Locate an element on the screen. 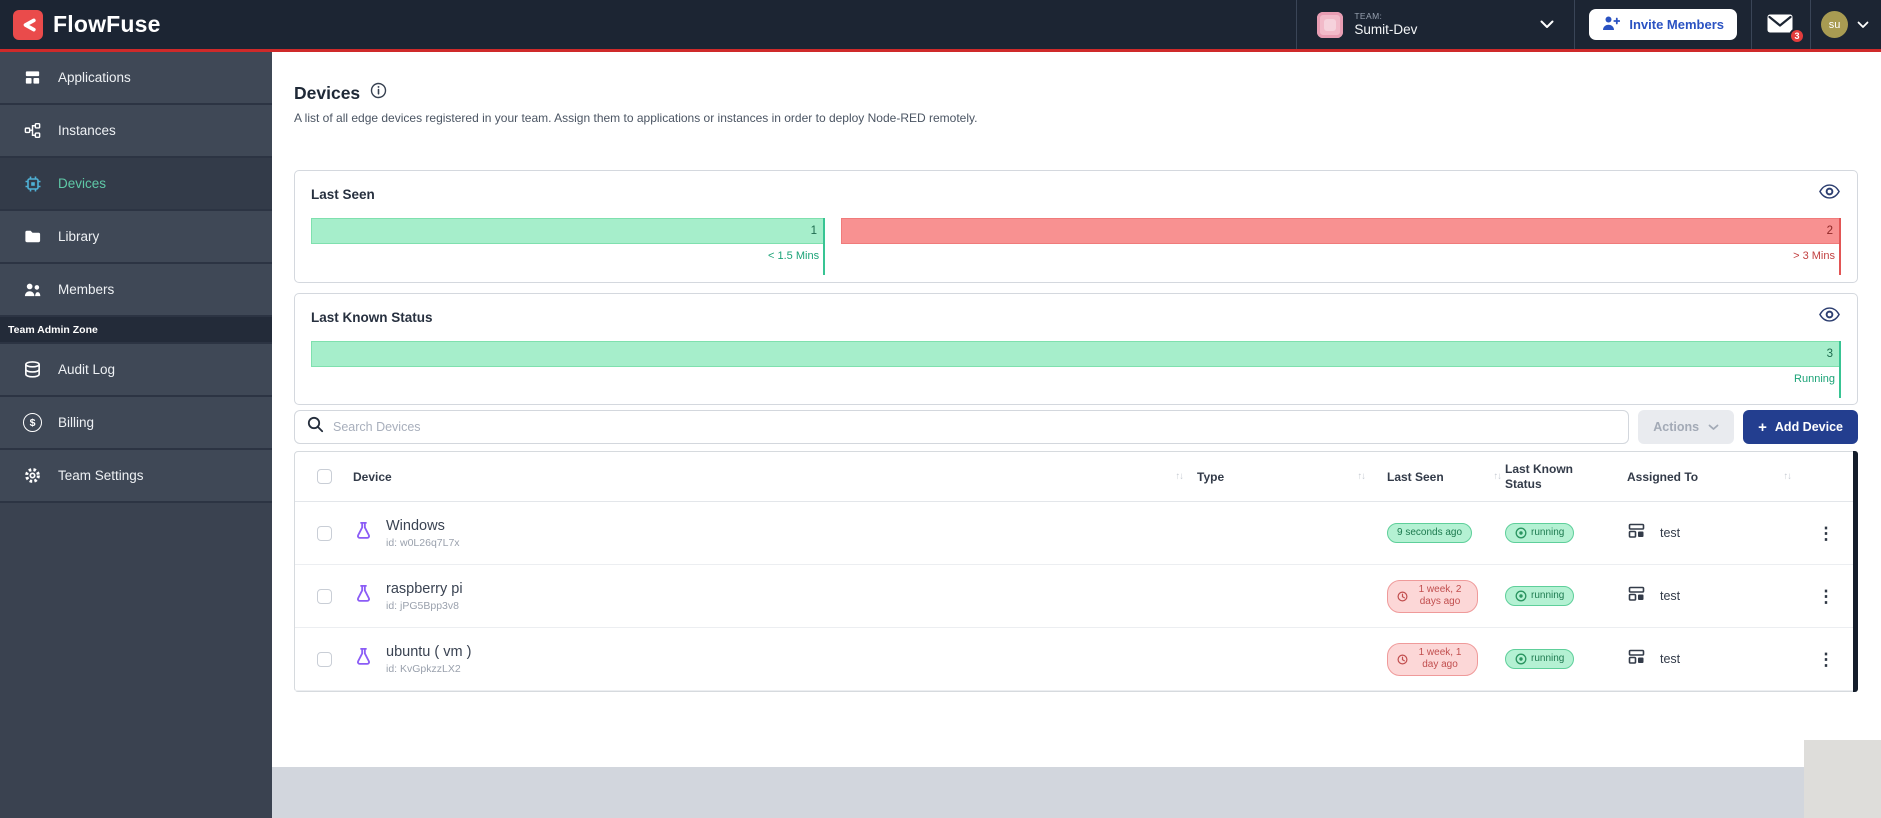 Image resolution: width=1881 pixels, height=818 pixels. sidebar-item-label: Billing is located at coordinates (76, 422).